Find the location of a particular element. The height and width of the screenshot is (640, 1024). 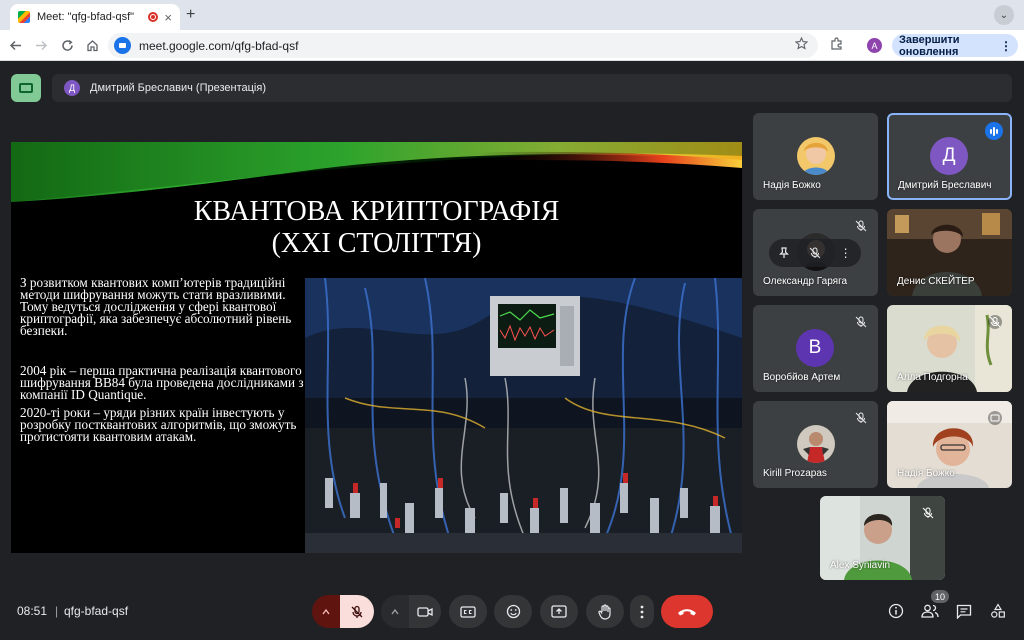

closed-captions-icon is located at coordinates (468, 611).